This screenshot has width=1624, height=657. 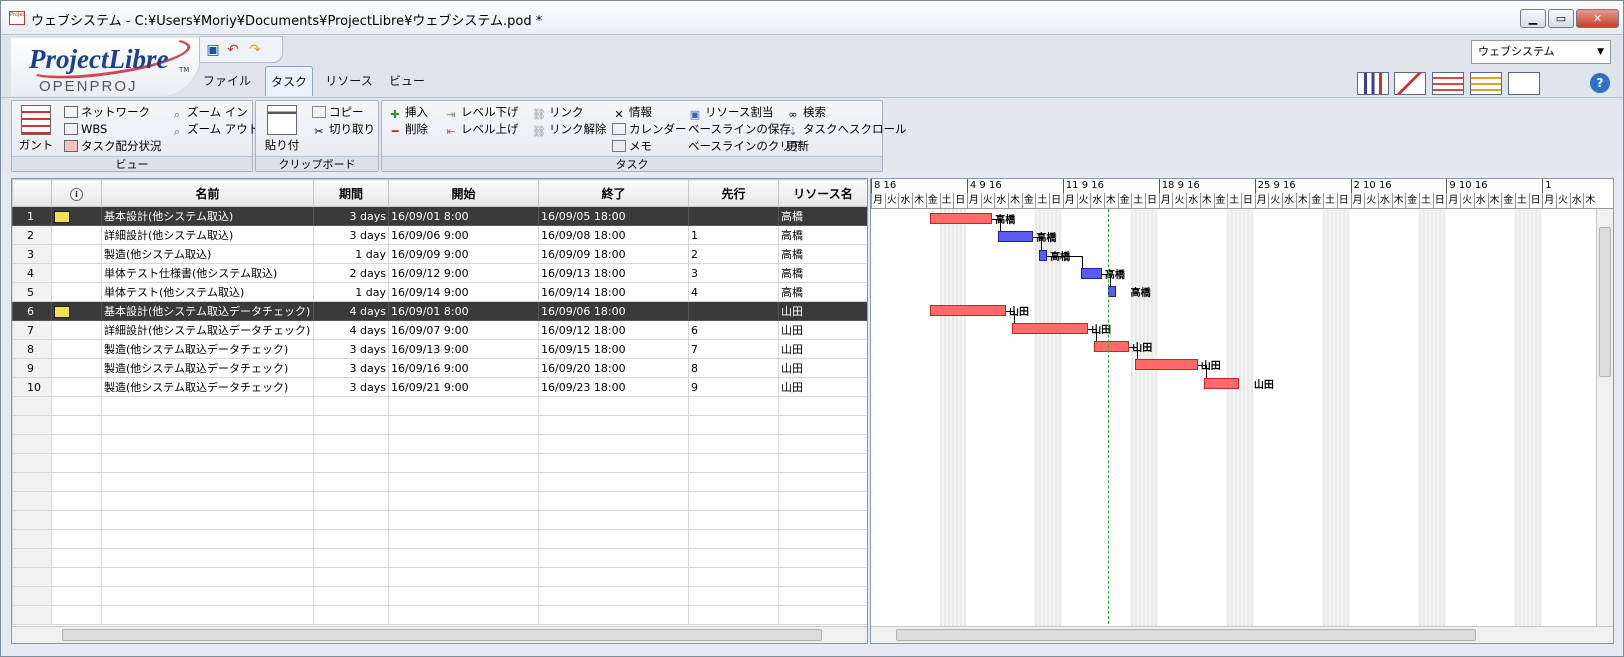 What do you see at coordinates (613, 349) in the screenshot?
I see `finish-cell: 16/09/15 18:00` at bounding box center [613, 349].